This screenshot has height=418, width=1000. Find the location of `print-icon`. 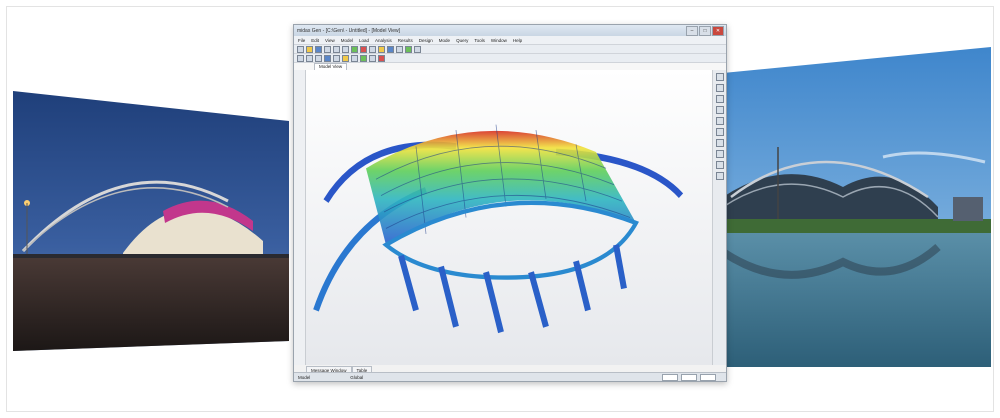

print-icon is located at coordinates (327, 49).